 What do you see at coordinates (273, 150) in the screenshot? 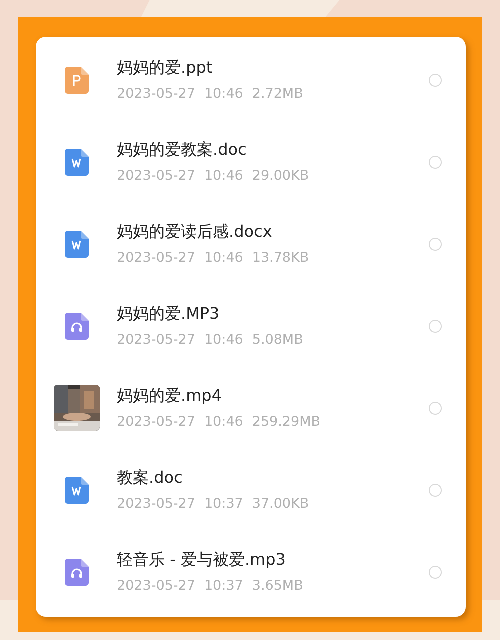
I see `file-name: 妈妈的爱教案.doc` at bounding box center [273, 150].